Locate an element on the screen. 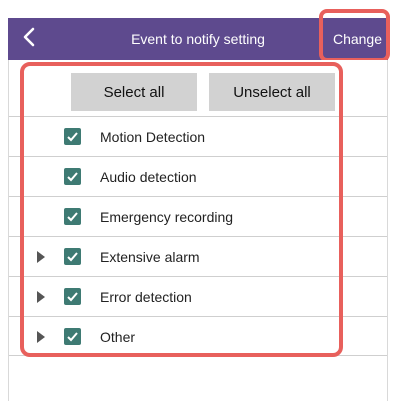  header-bar: Event to notify setting Change is located at coordinates (198, 39).